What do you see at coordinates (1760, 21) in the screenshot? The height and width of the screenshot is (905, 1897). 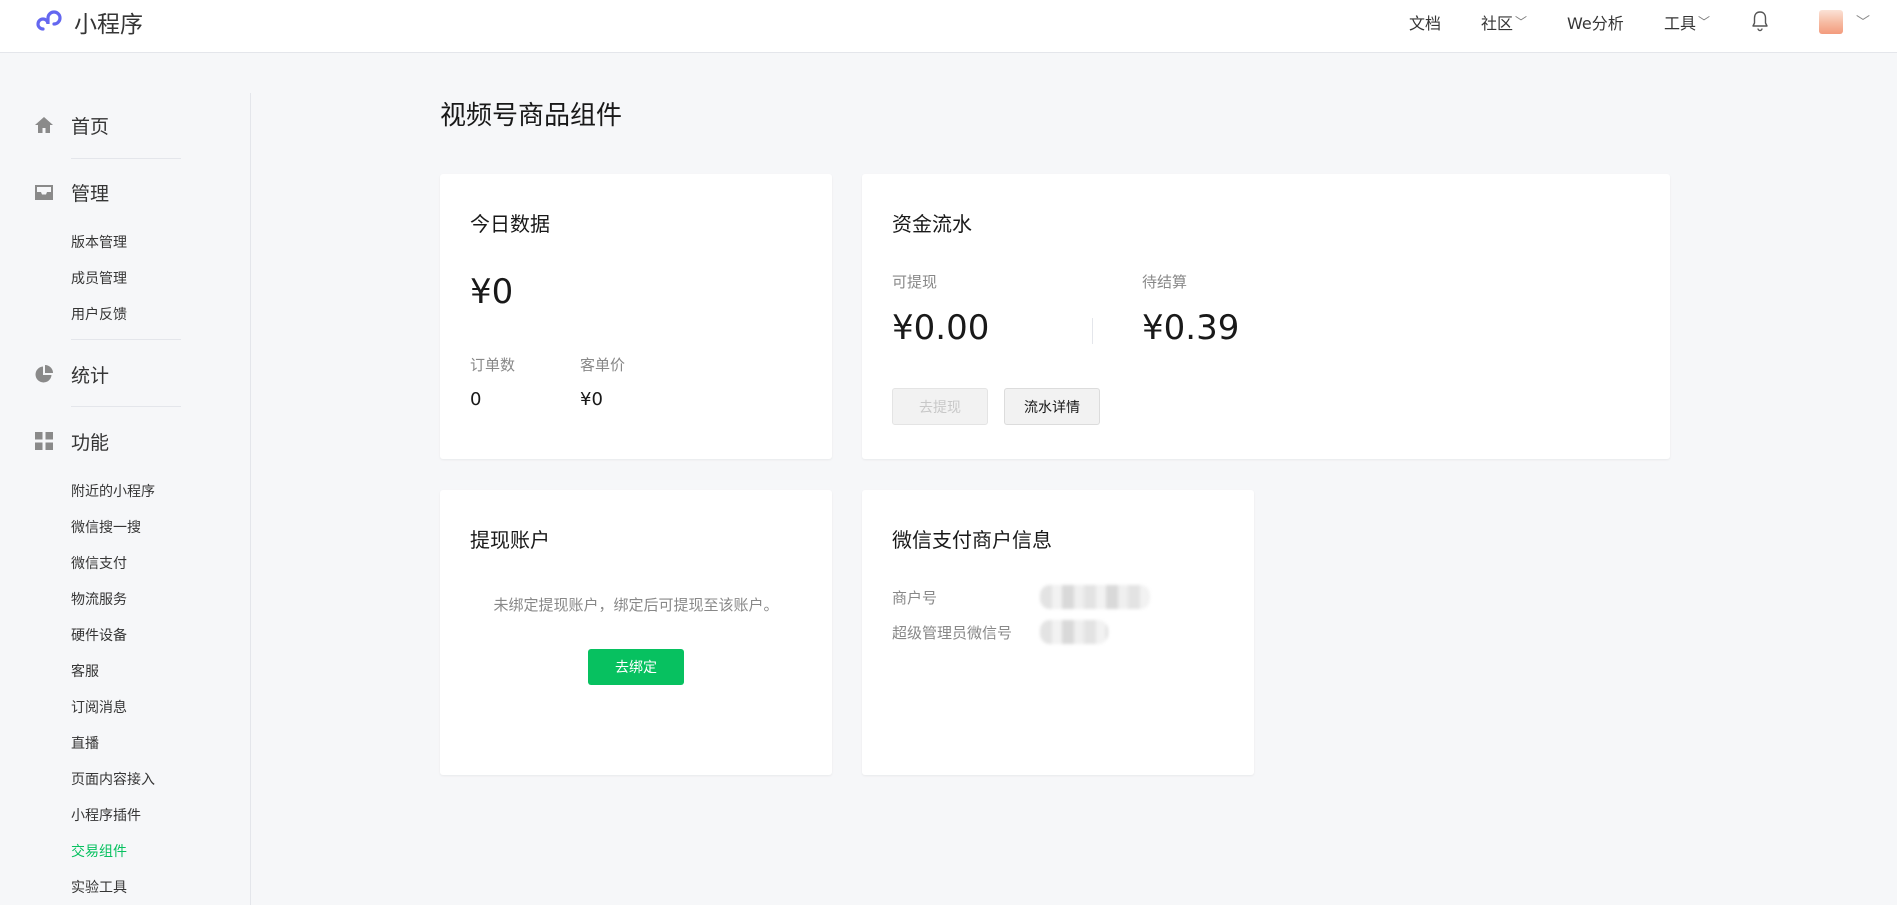 I see `bell-icon` at bounding box center [1760, 21].